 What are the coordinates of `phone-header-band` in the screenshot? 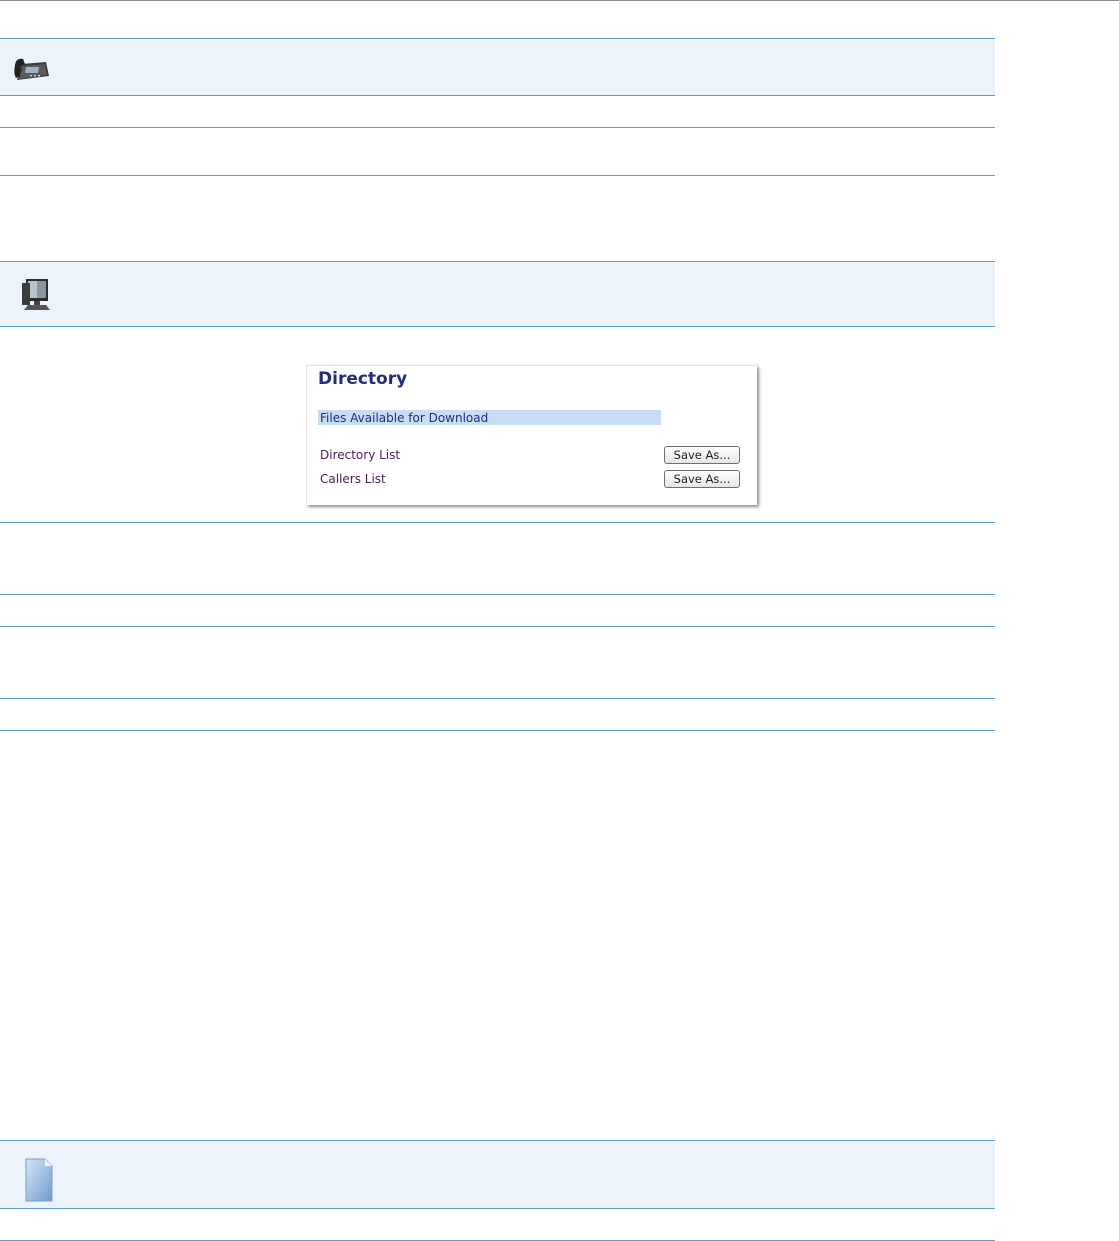 It's located at (497, 67).